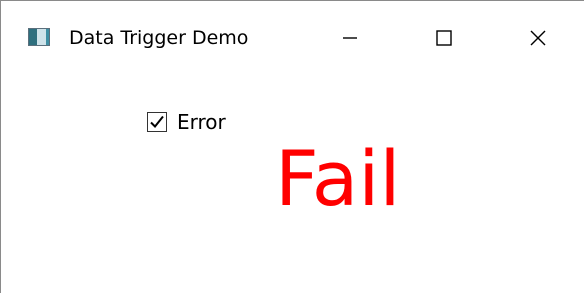 This screenshot has height=293, width=584. Describe the element at coordinates (39, 37) in the screenshot. I see `app-window-icon` at that location.